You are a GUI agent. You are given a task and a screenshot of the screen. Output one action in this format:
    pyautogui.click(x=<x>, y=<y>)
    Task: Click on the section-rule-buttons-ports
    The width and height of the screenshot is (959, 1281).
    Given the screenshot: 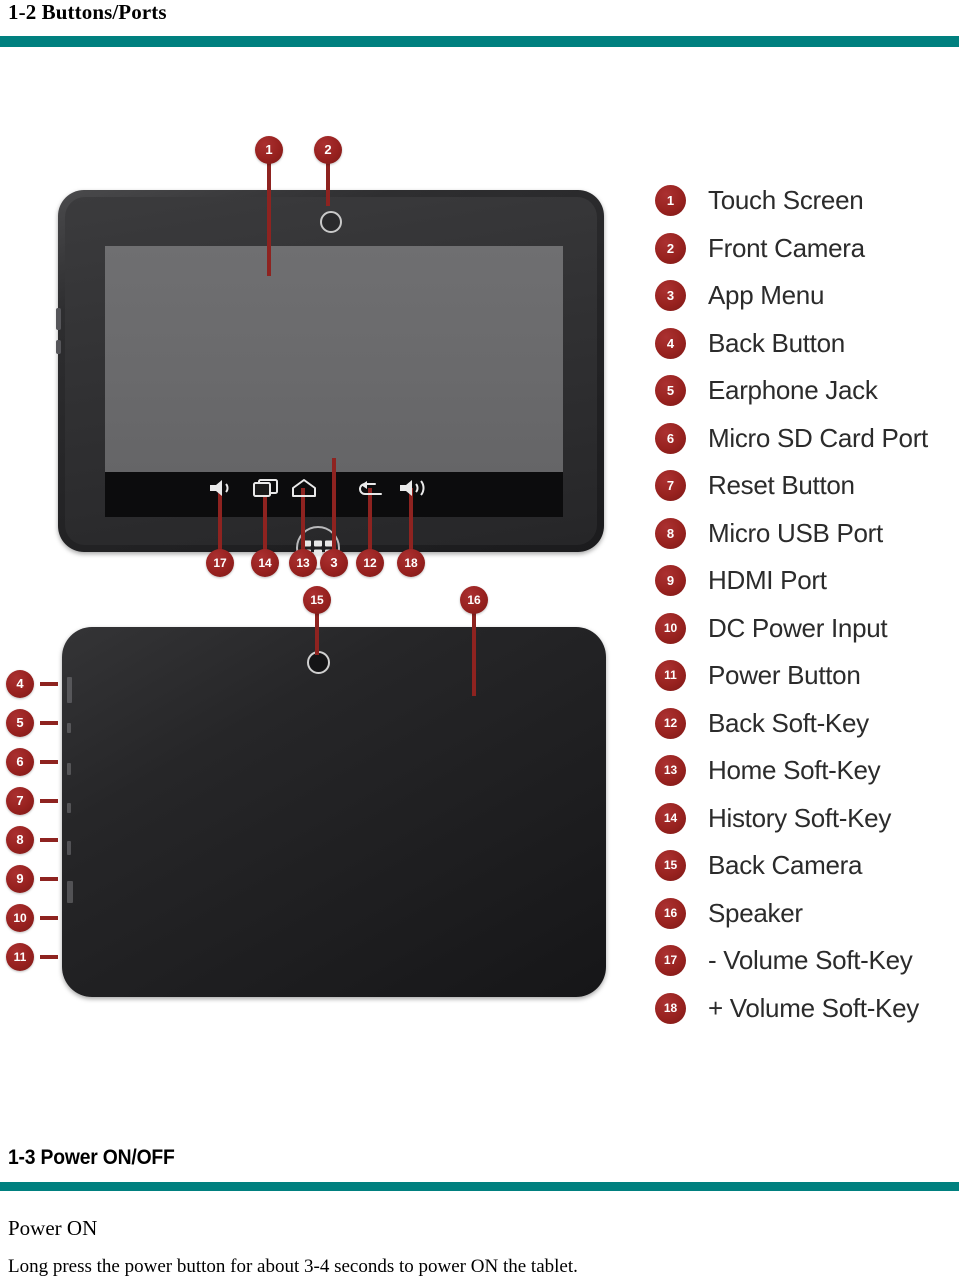 What is the action you would take?
    pyautogui.click(x=479, y=41)
    